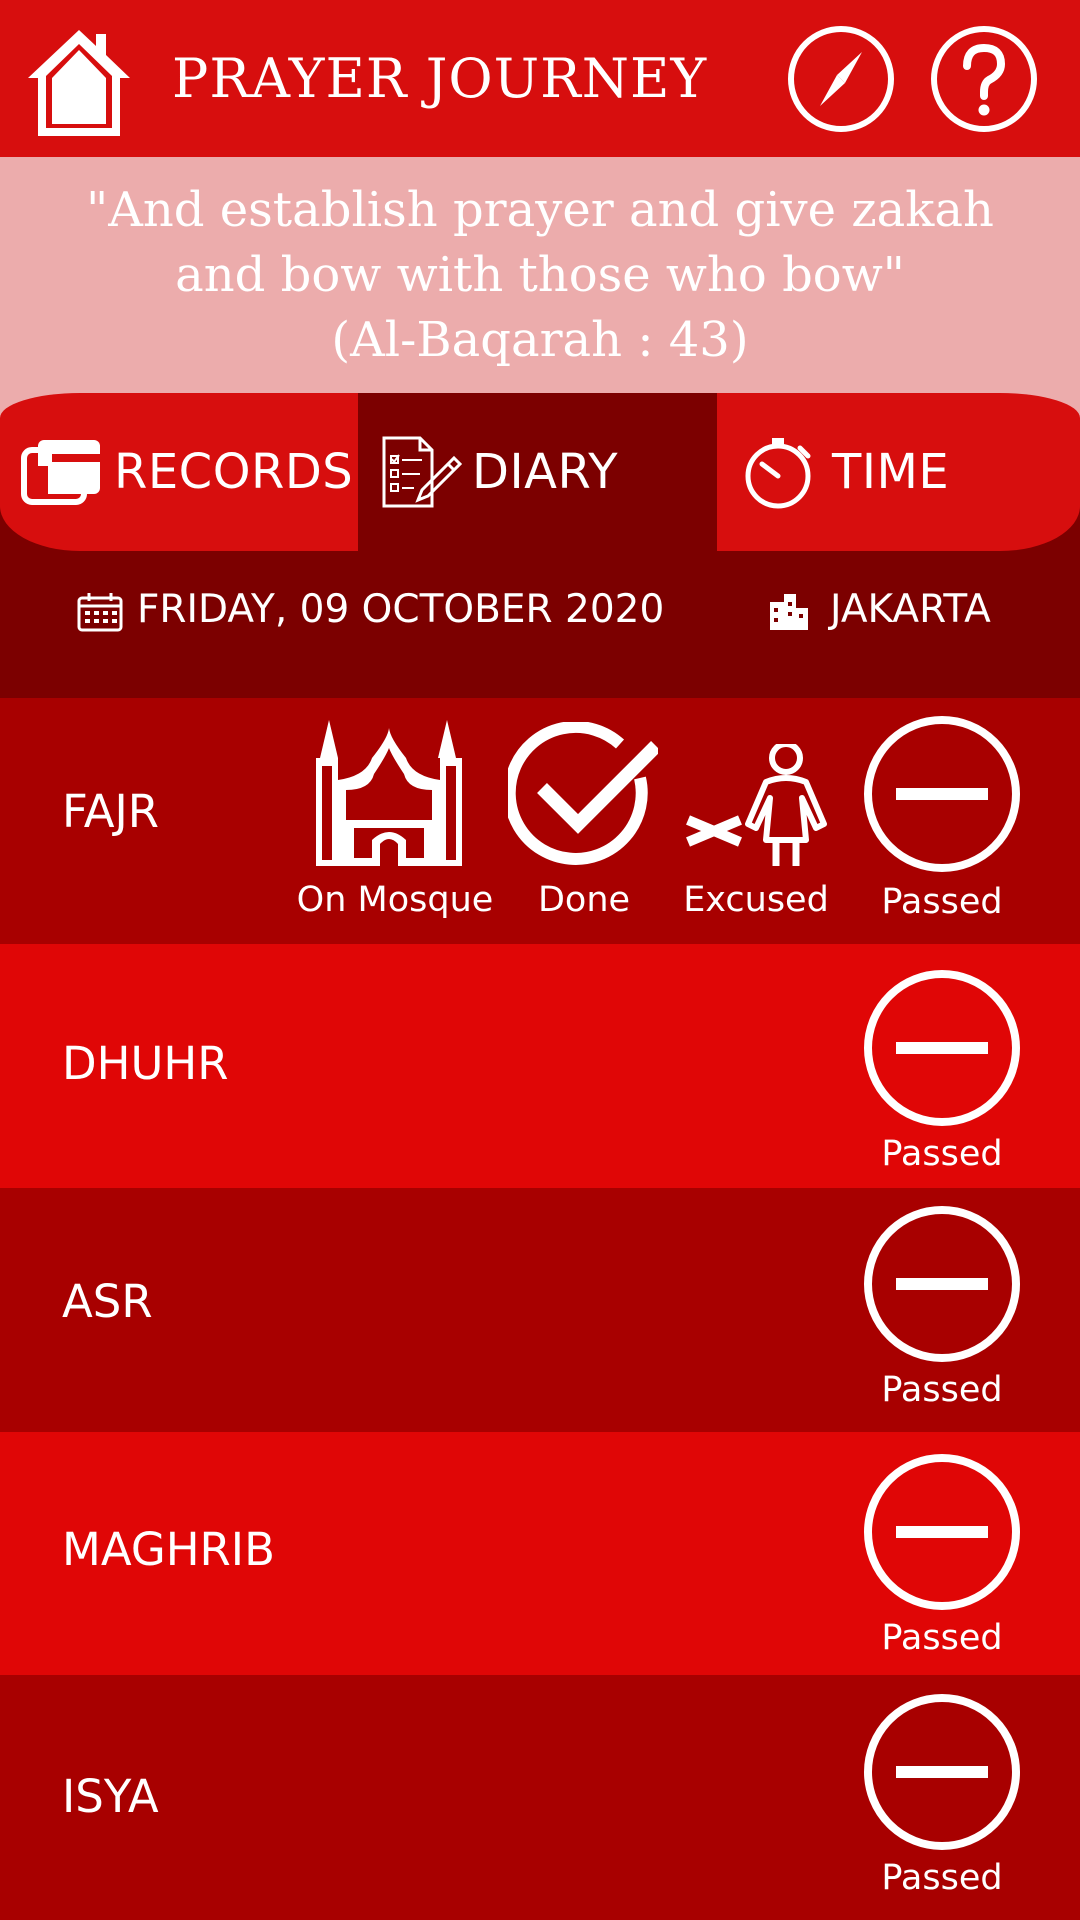  What do you see at coordinates (100, 612) in the screenshot?
I see `calendar-icon` at bounding box center [100, 612].